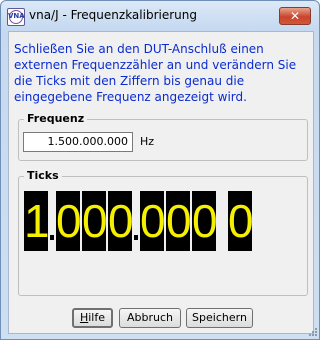 The image size is (320, 340). Describe the element at coordinates (37, 221) in the screenshot. I see `tick-digit-1: 1` at that location.